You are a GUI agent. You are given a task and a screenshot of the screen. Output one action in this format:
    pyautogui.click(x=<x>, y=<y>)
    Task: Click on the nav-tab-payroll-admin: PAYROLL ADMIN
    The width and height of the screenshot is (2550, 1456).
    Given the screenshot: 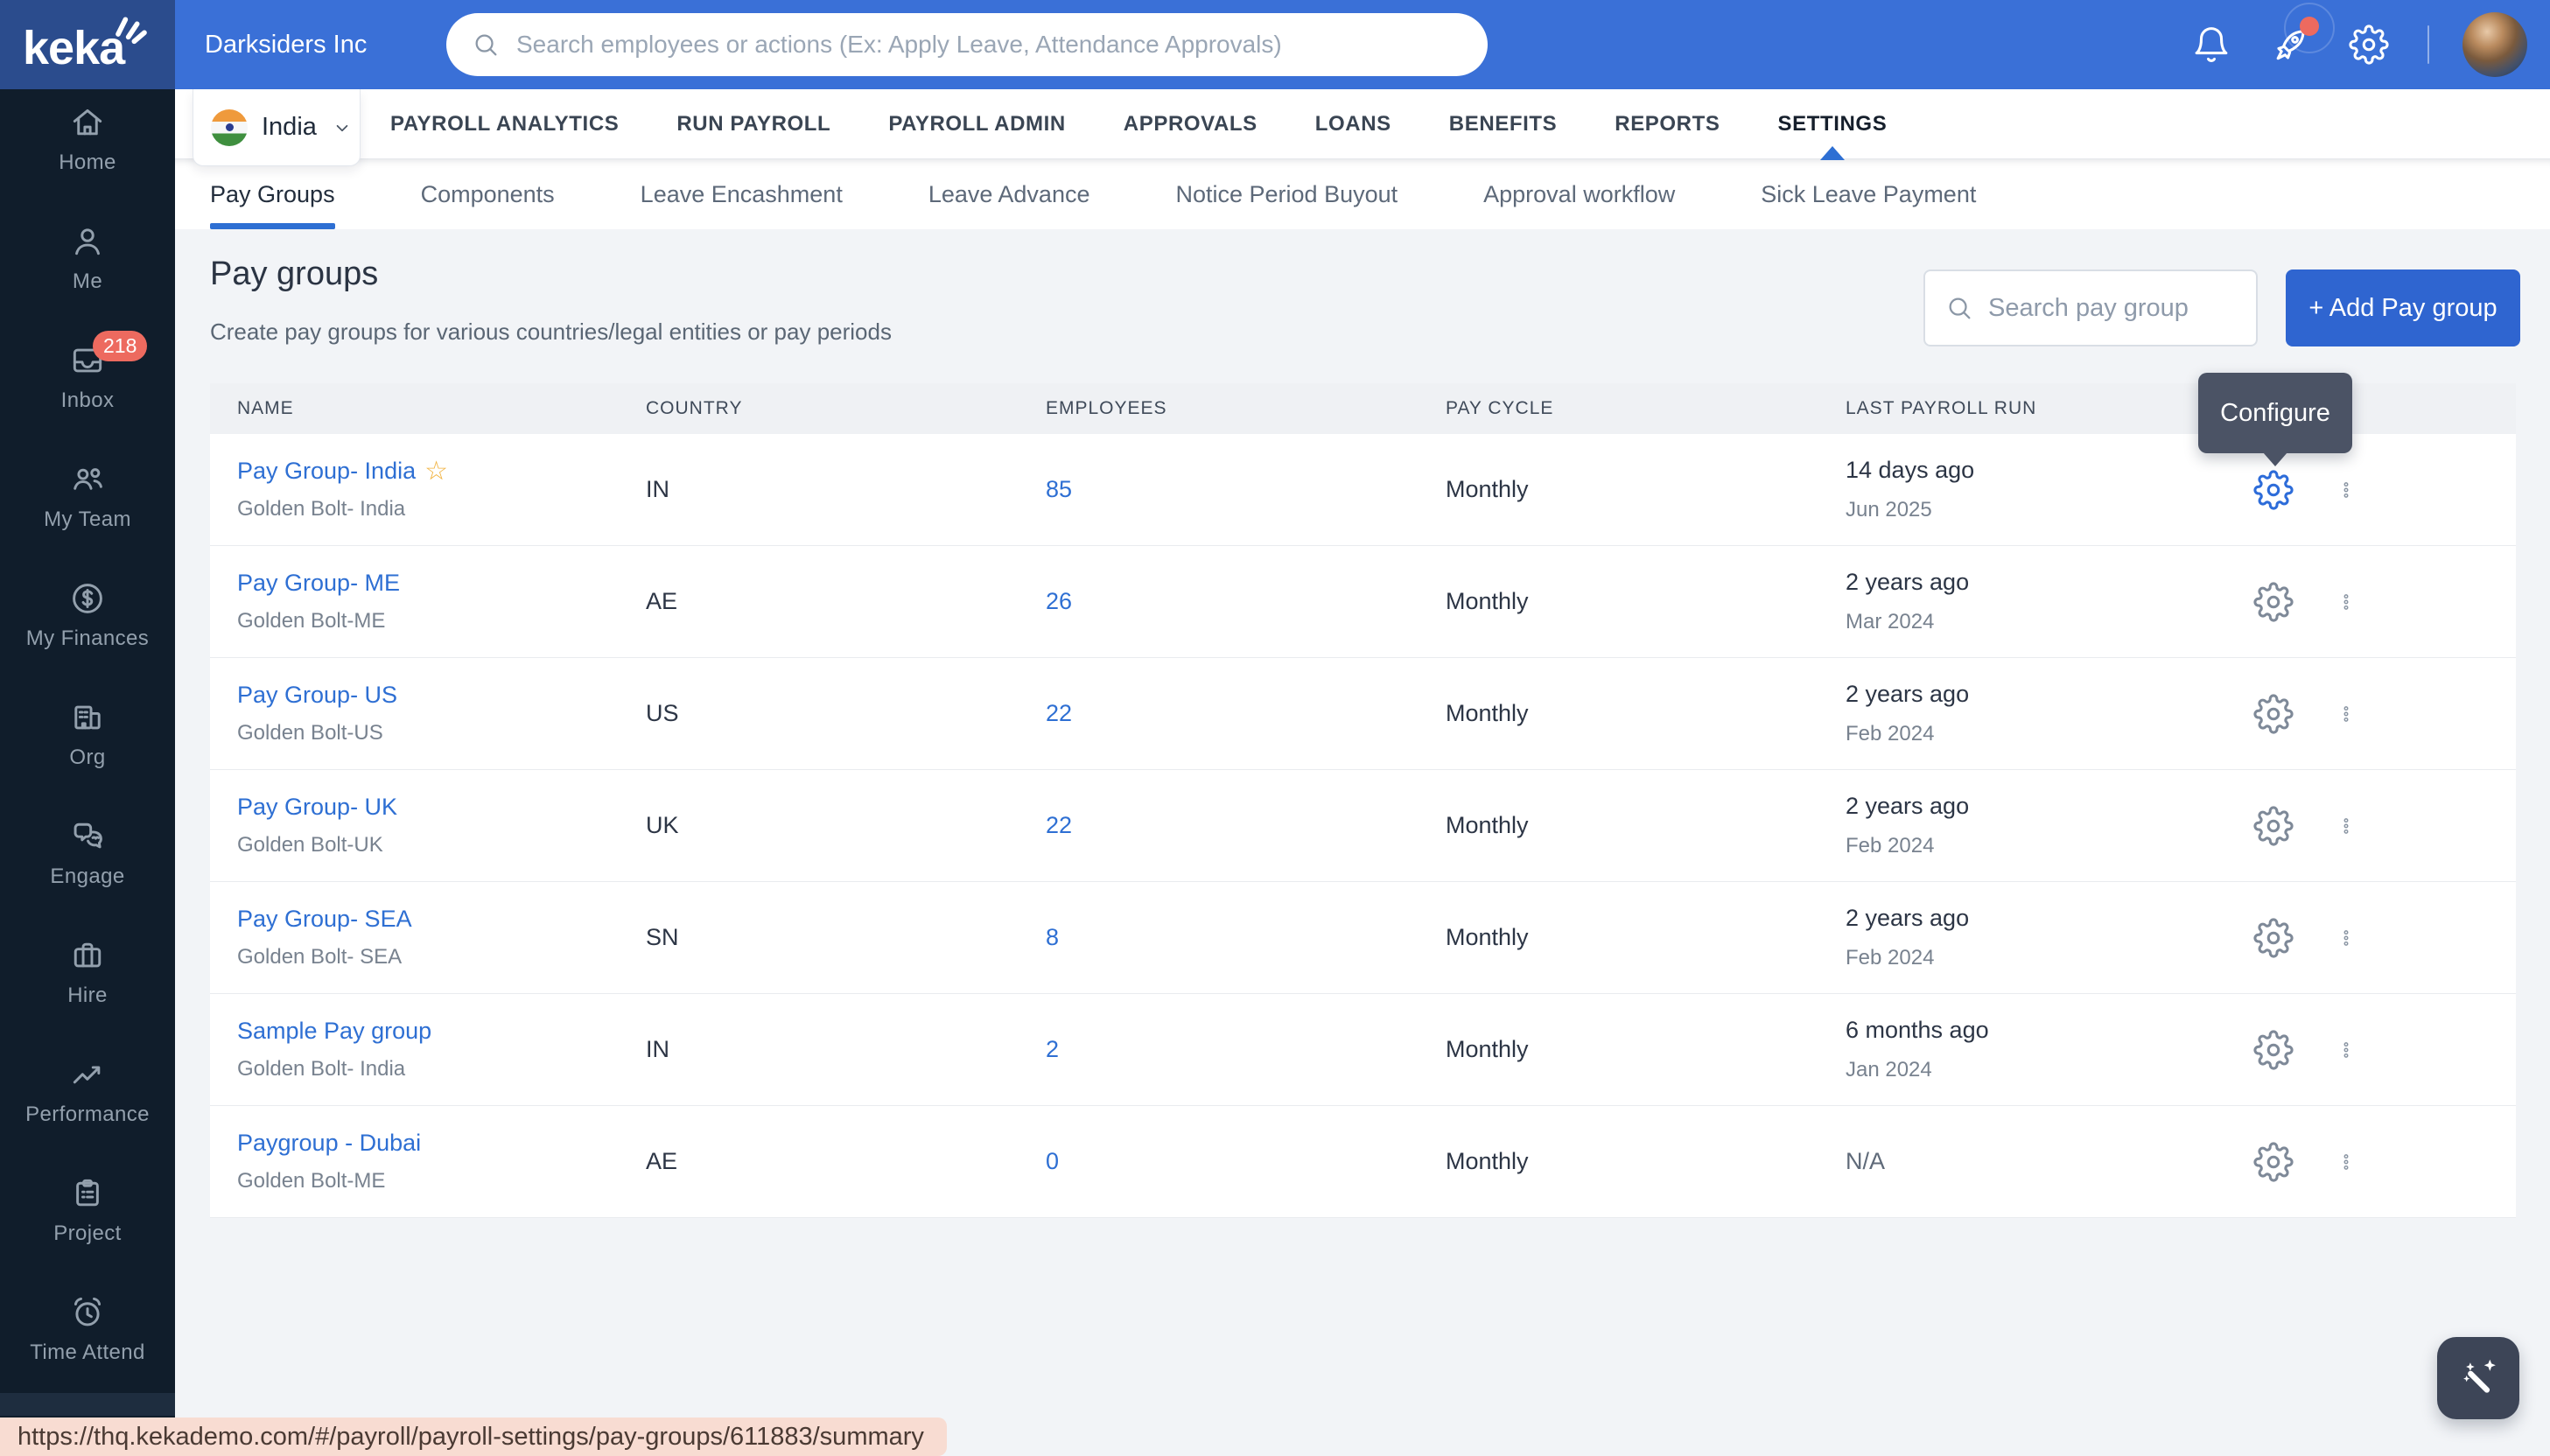 What is the action you would take?
    pyautogui.click(x=977, y=124)
    